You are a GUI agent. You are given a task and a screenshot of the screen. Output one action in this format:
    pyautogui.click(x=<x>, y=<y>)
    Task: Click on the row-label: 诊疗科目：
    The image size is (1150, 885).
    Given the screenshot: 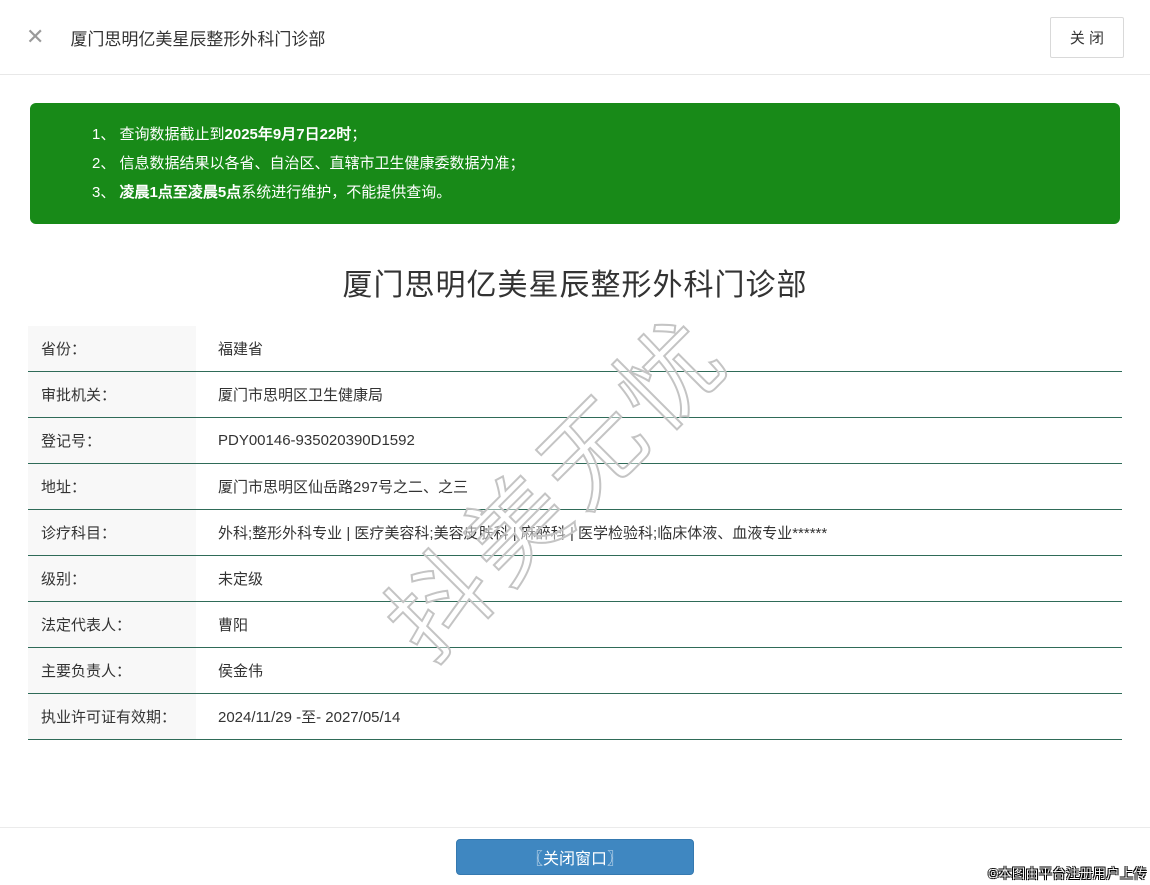 What is the action you would take?
    pyautogui.click(x=112, y=532)
    